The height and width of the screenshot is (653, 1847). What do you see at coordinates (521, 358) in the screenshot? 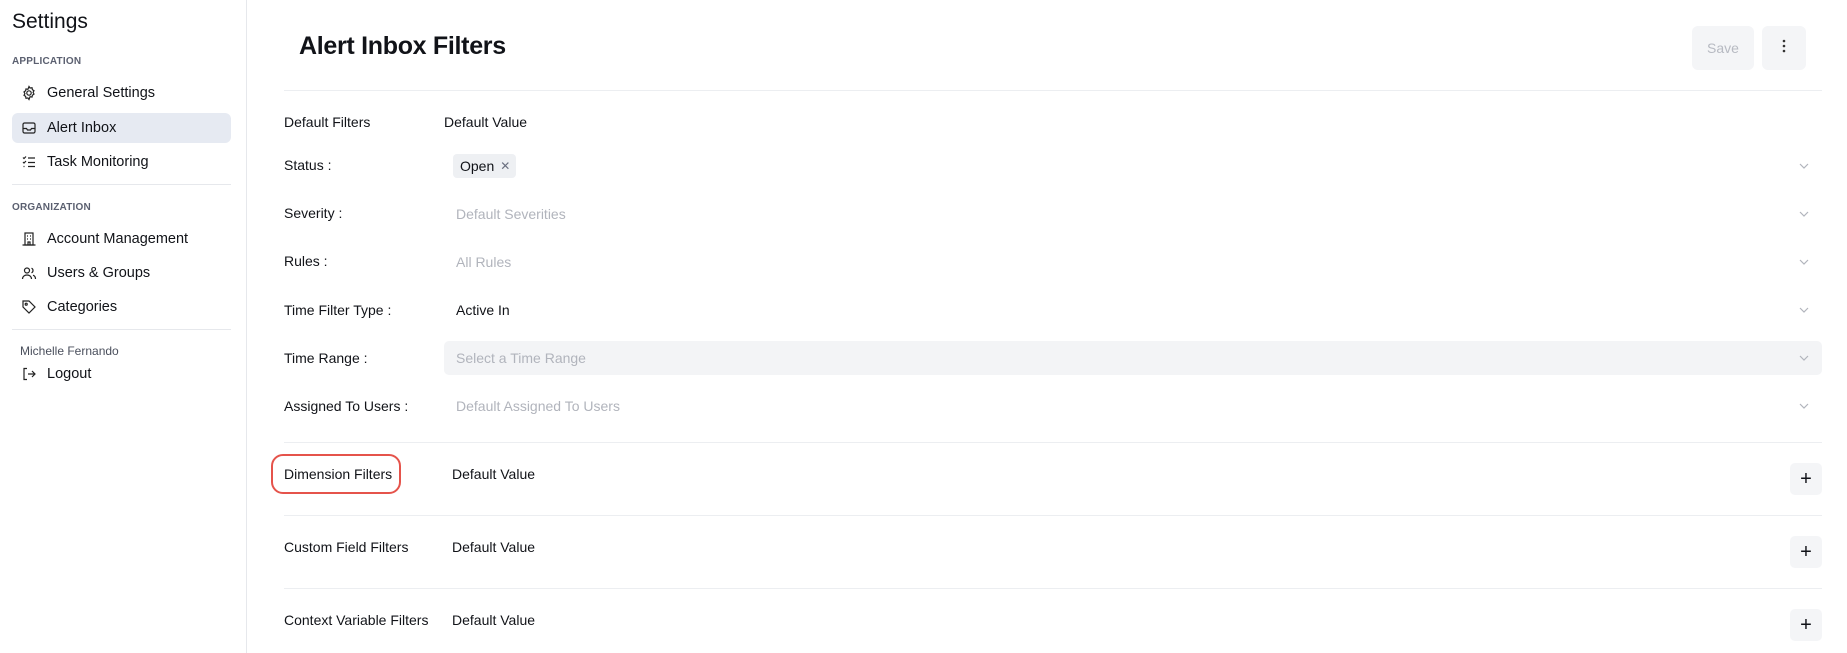
I see `time-range-placeholder: Select a Time Range` at bounding box center [521, 358].